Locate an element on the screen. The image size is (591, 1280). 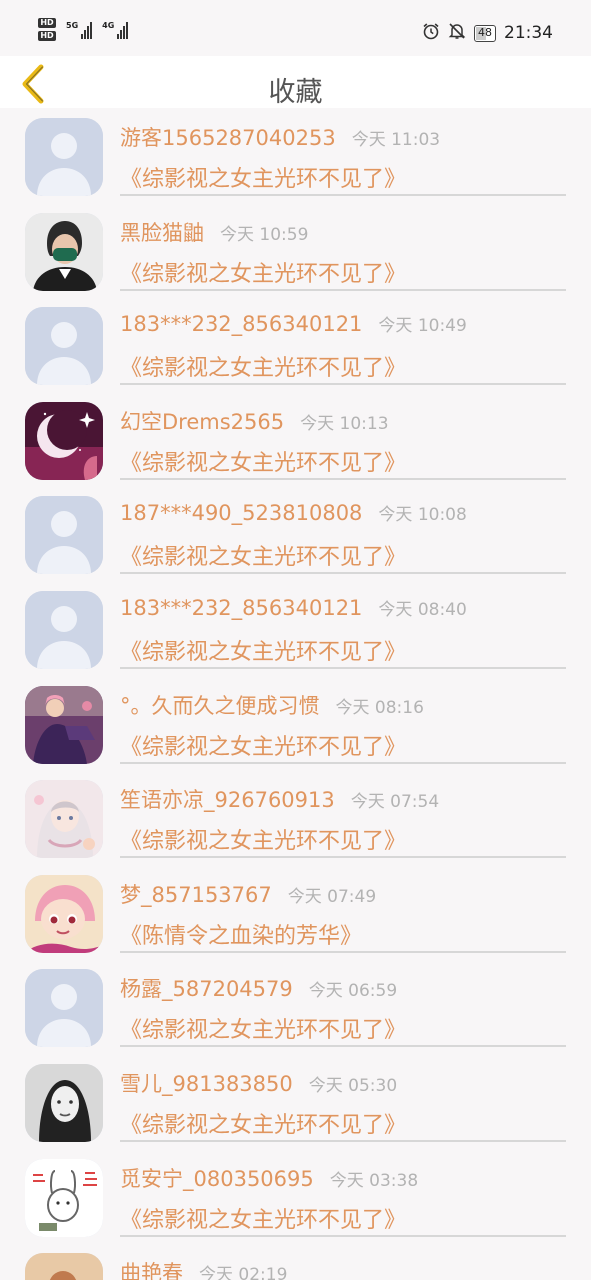
mute-bell-icon is located at coordinates (457, 33).